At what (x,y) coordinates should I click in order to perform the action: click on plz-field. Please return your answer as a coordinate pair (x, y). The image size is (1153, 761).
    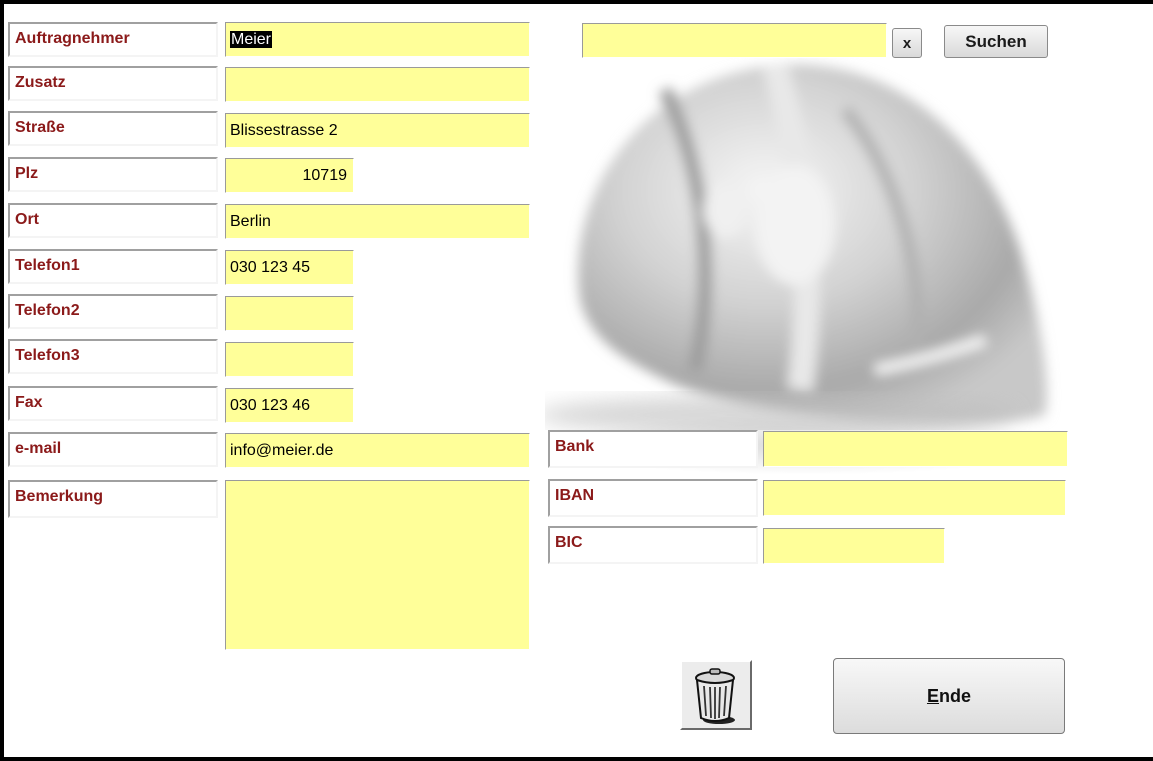
    Looking at the image, I should click on (289, 175).